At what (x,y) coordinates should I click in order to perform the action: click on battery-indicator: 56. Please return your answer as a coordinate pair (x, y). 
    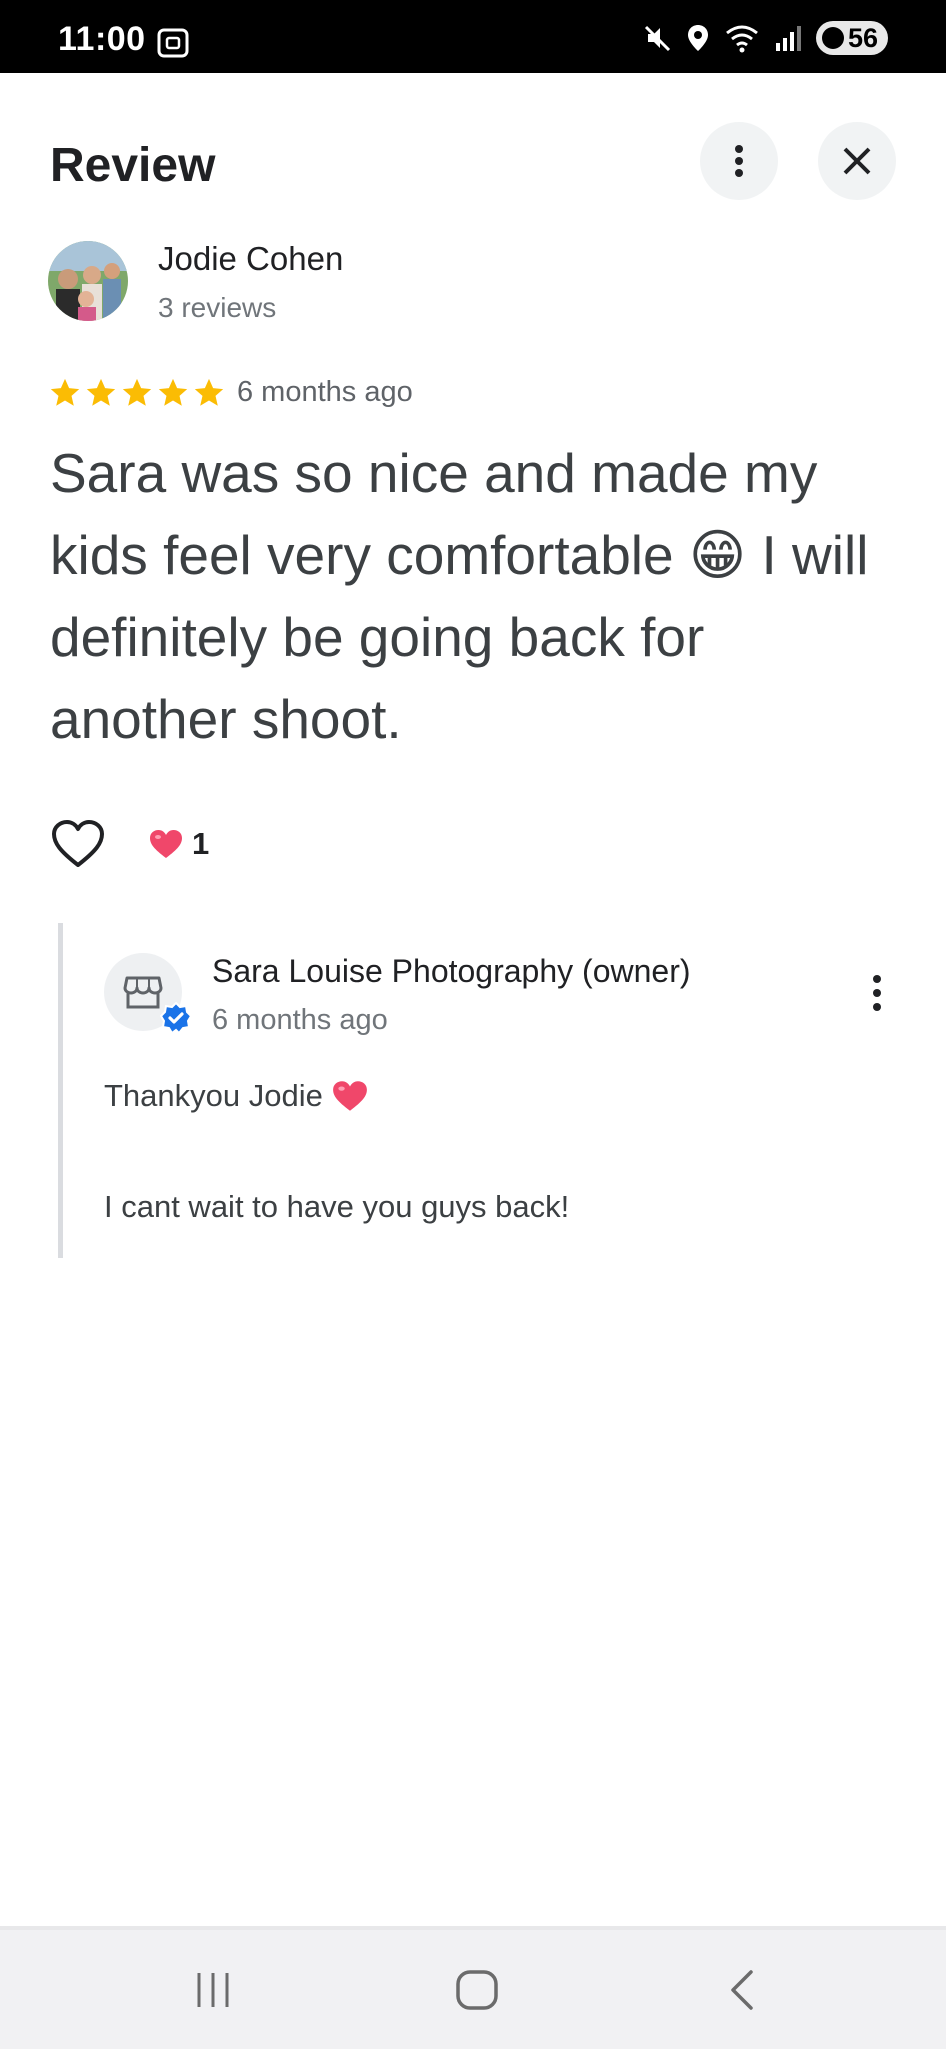
    Looking at the image, I should click on (851, 38).